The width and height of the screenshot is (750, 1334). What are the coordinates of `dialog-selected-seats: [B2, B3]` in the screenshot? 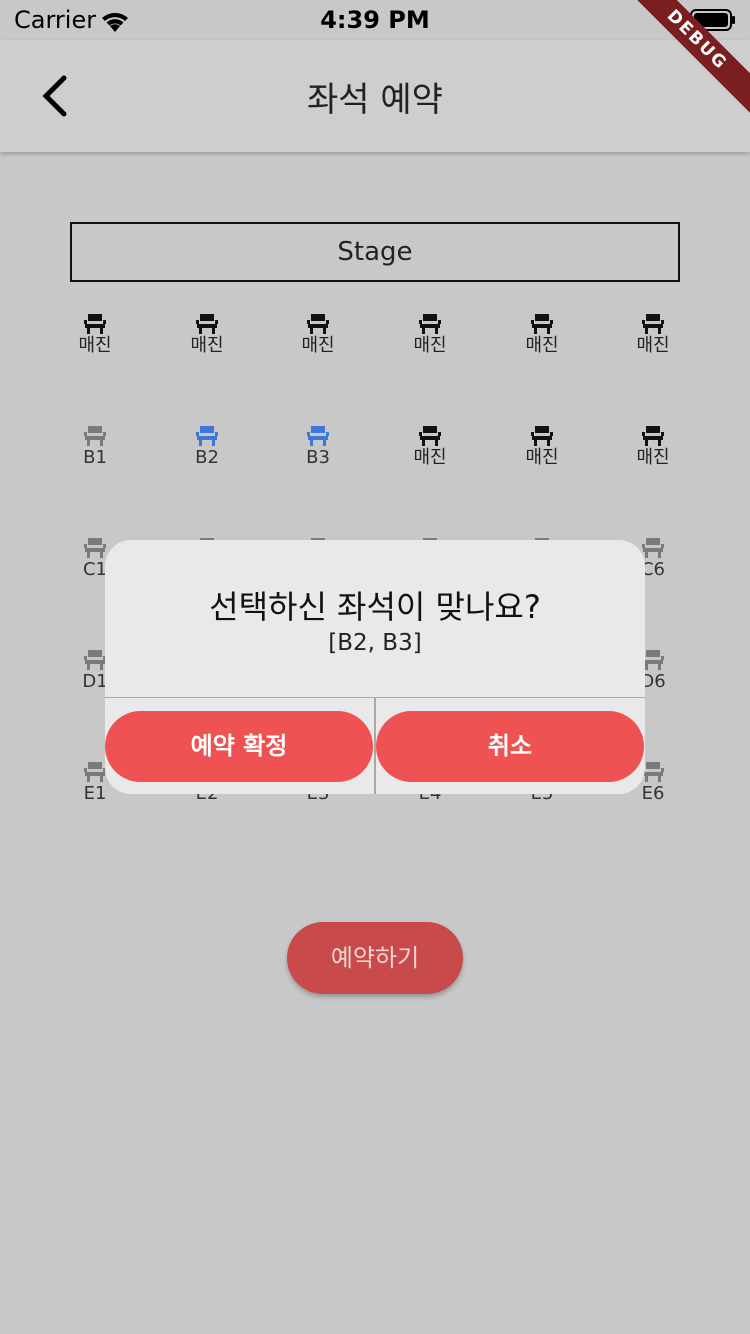 It's located at (375, 643).